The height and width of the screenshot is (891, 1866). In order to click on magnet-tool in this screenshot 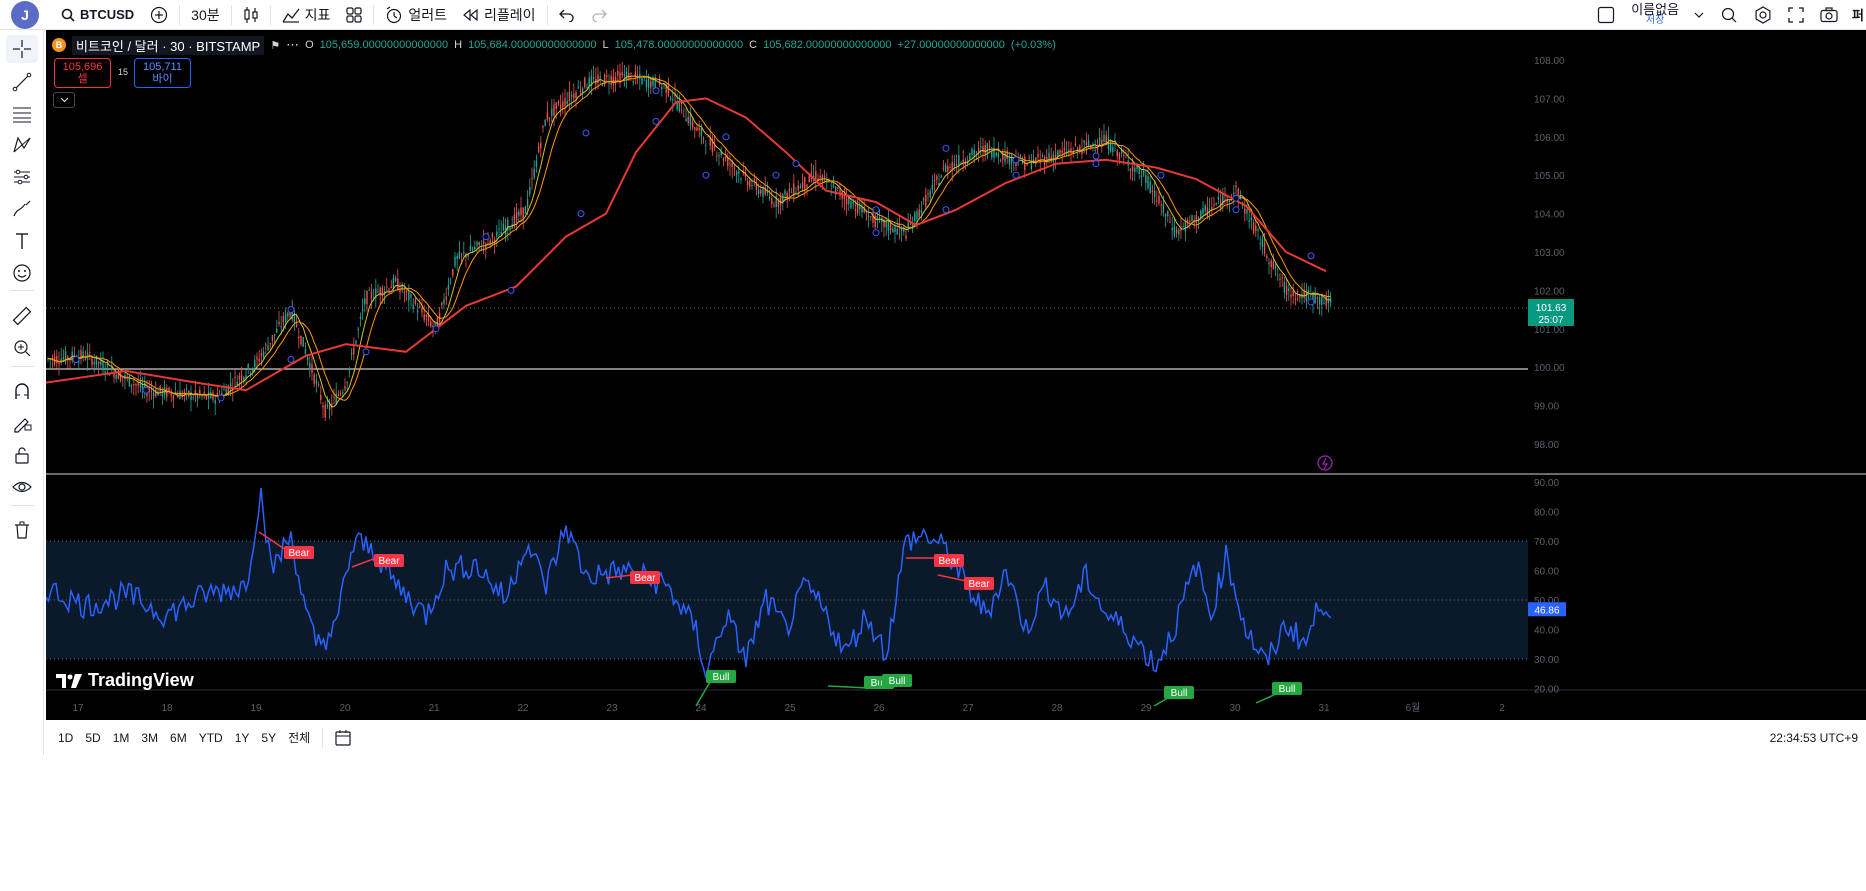, I will do `click(22, 391)`.